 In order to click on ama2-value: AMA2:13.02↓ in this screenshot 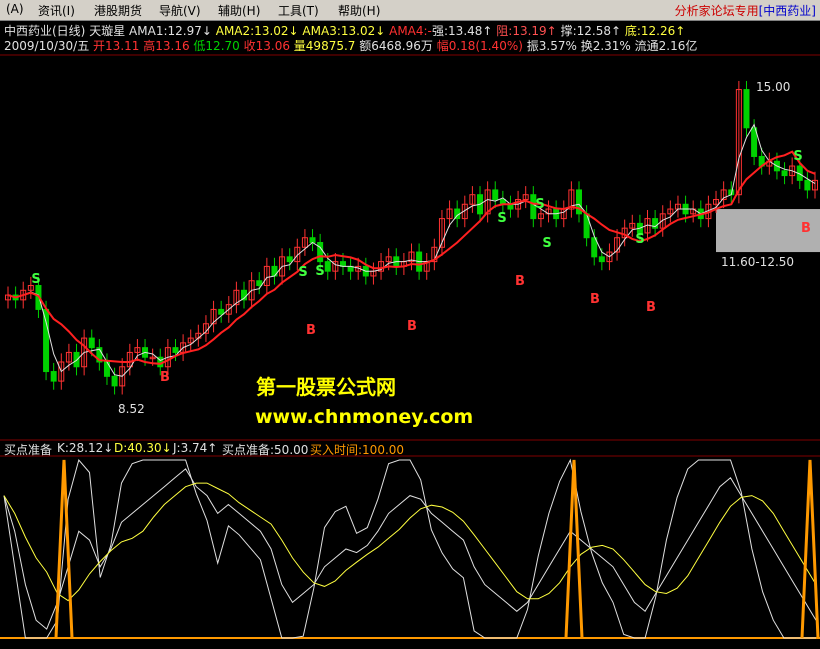, I will do `click(257, 31)`.